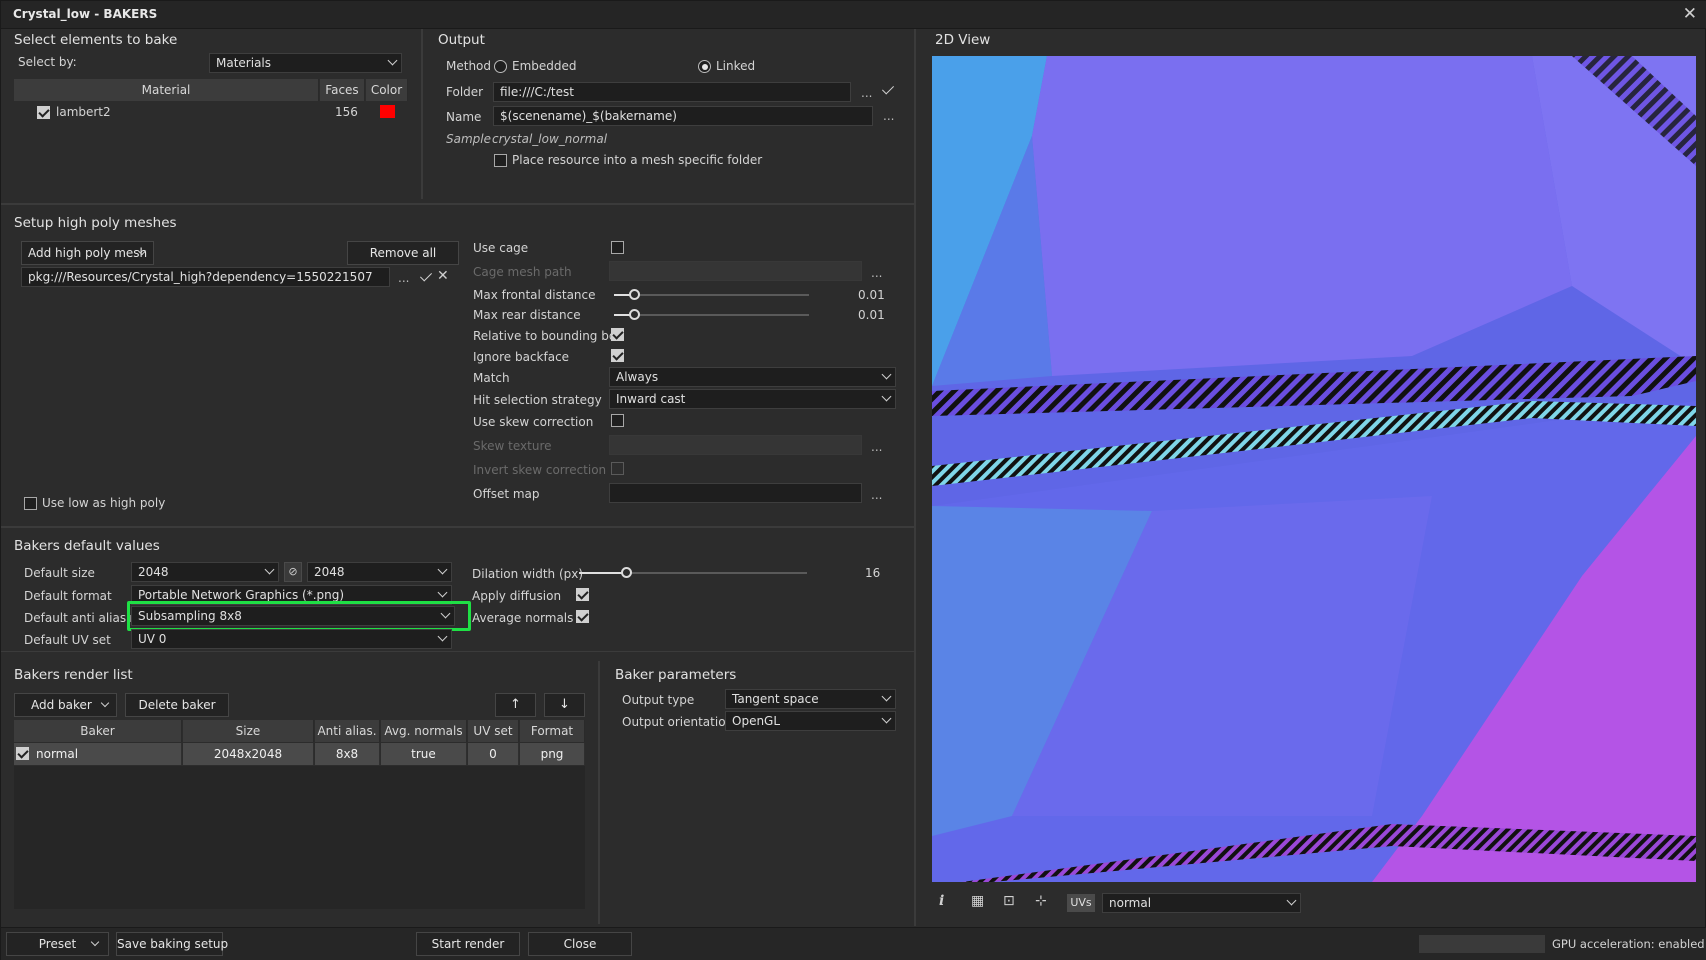 This screenshot has height=960, width=1706. I want to click on close-button: Close, so click(580, 944).